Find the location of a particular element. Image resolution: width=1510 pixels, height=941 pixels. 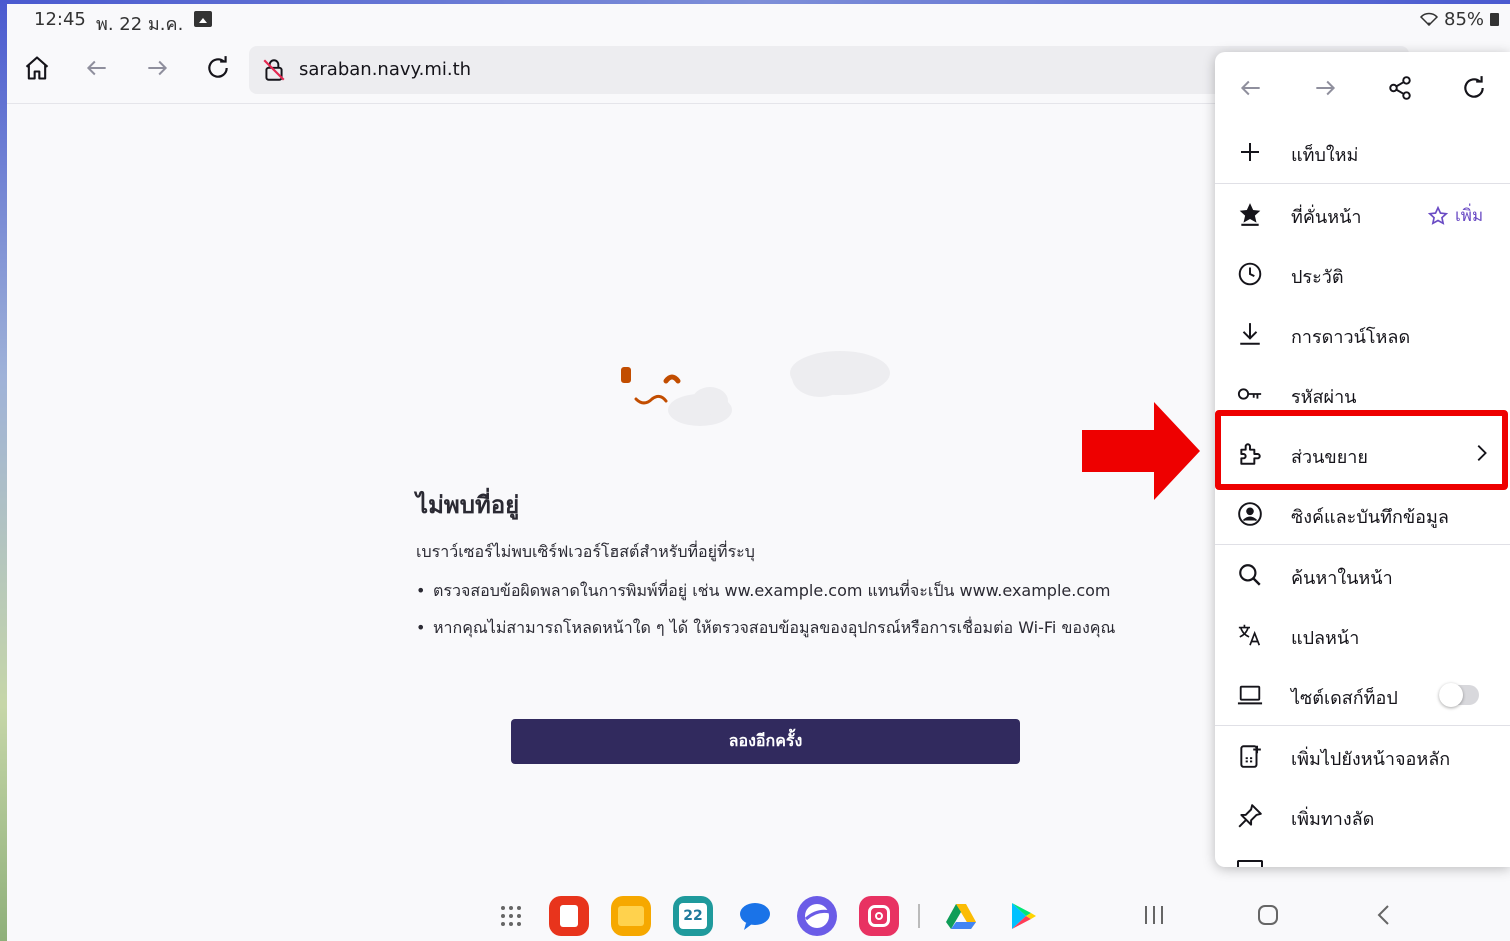

forward-button is located at coordinates (157, 68).